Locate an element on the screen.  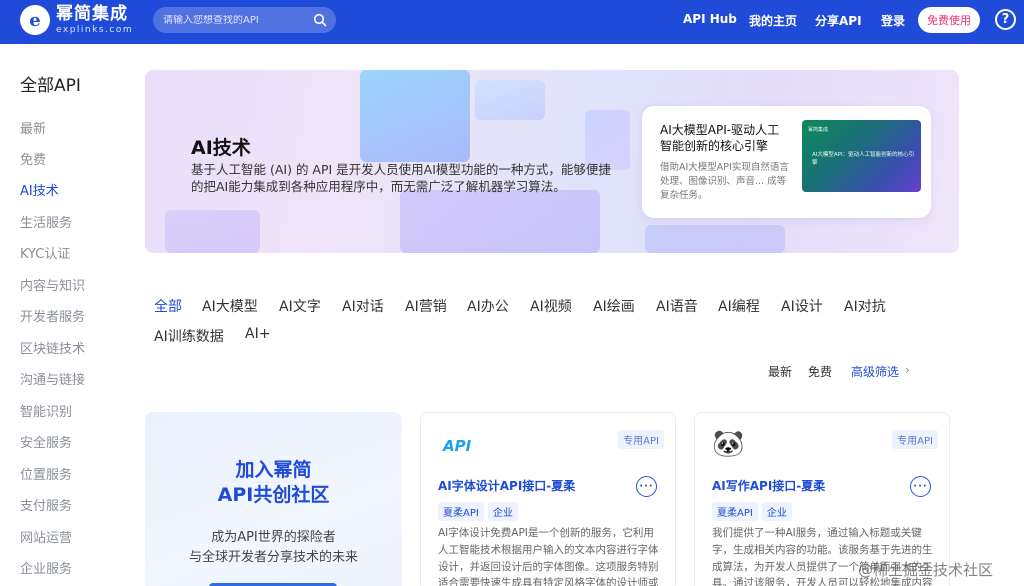
filter-free: 免费 is located at coordinates (820, 371).